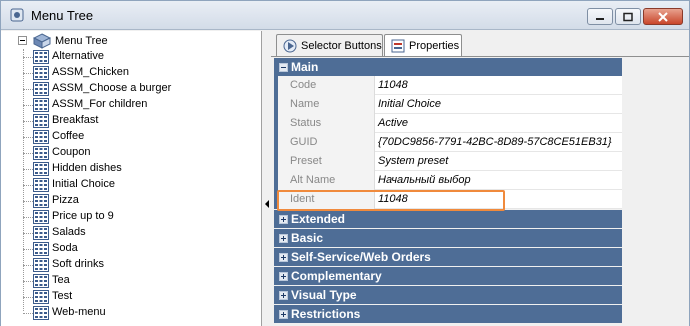  I want to click on property-value: Начальный выбор, so click(424, 180).